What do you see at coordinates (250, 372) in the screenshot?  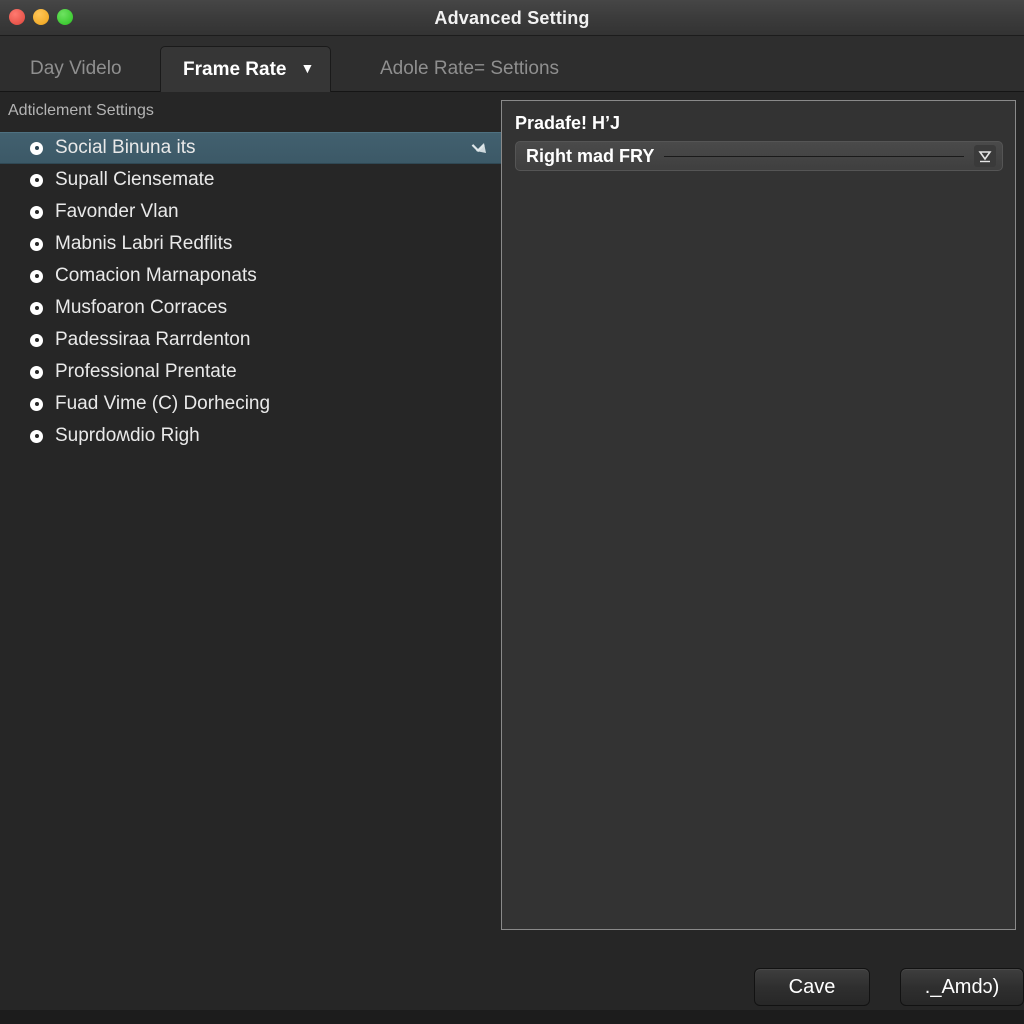 I see `list-item: Professional Prentate` at bounding box center [250, 372].